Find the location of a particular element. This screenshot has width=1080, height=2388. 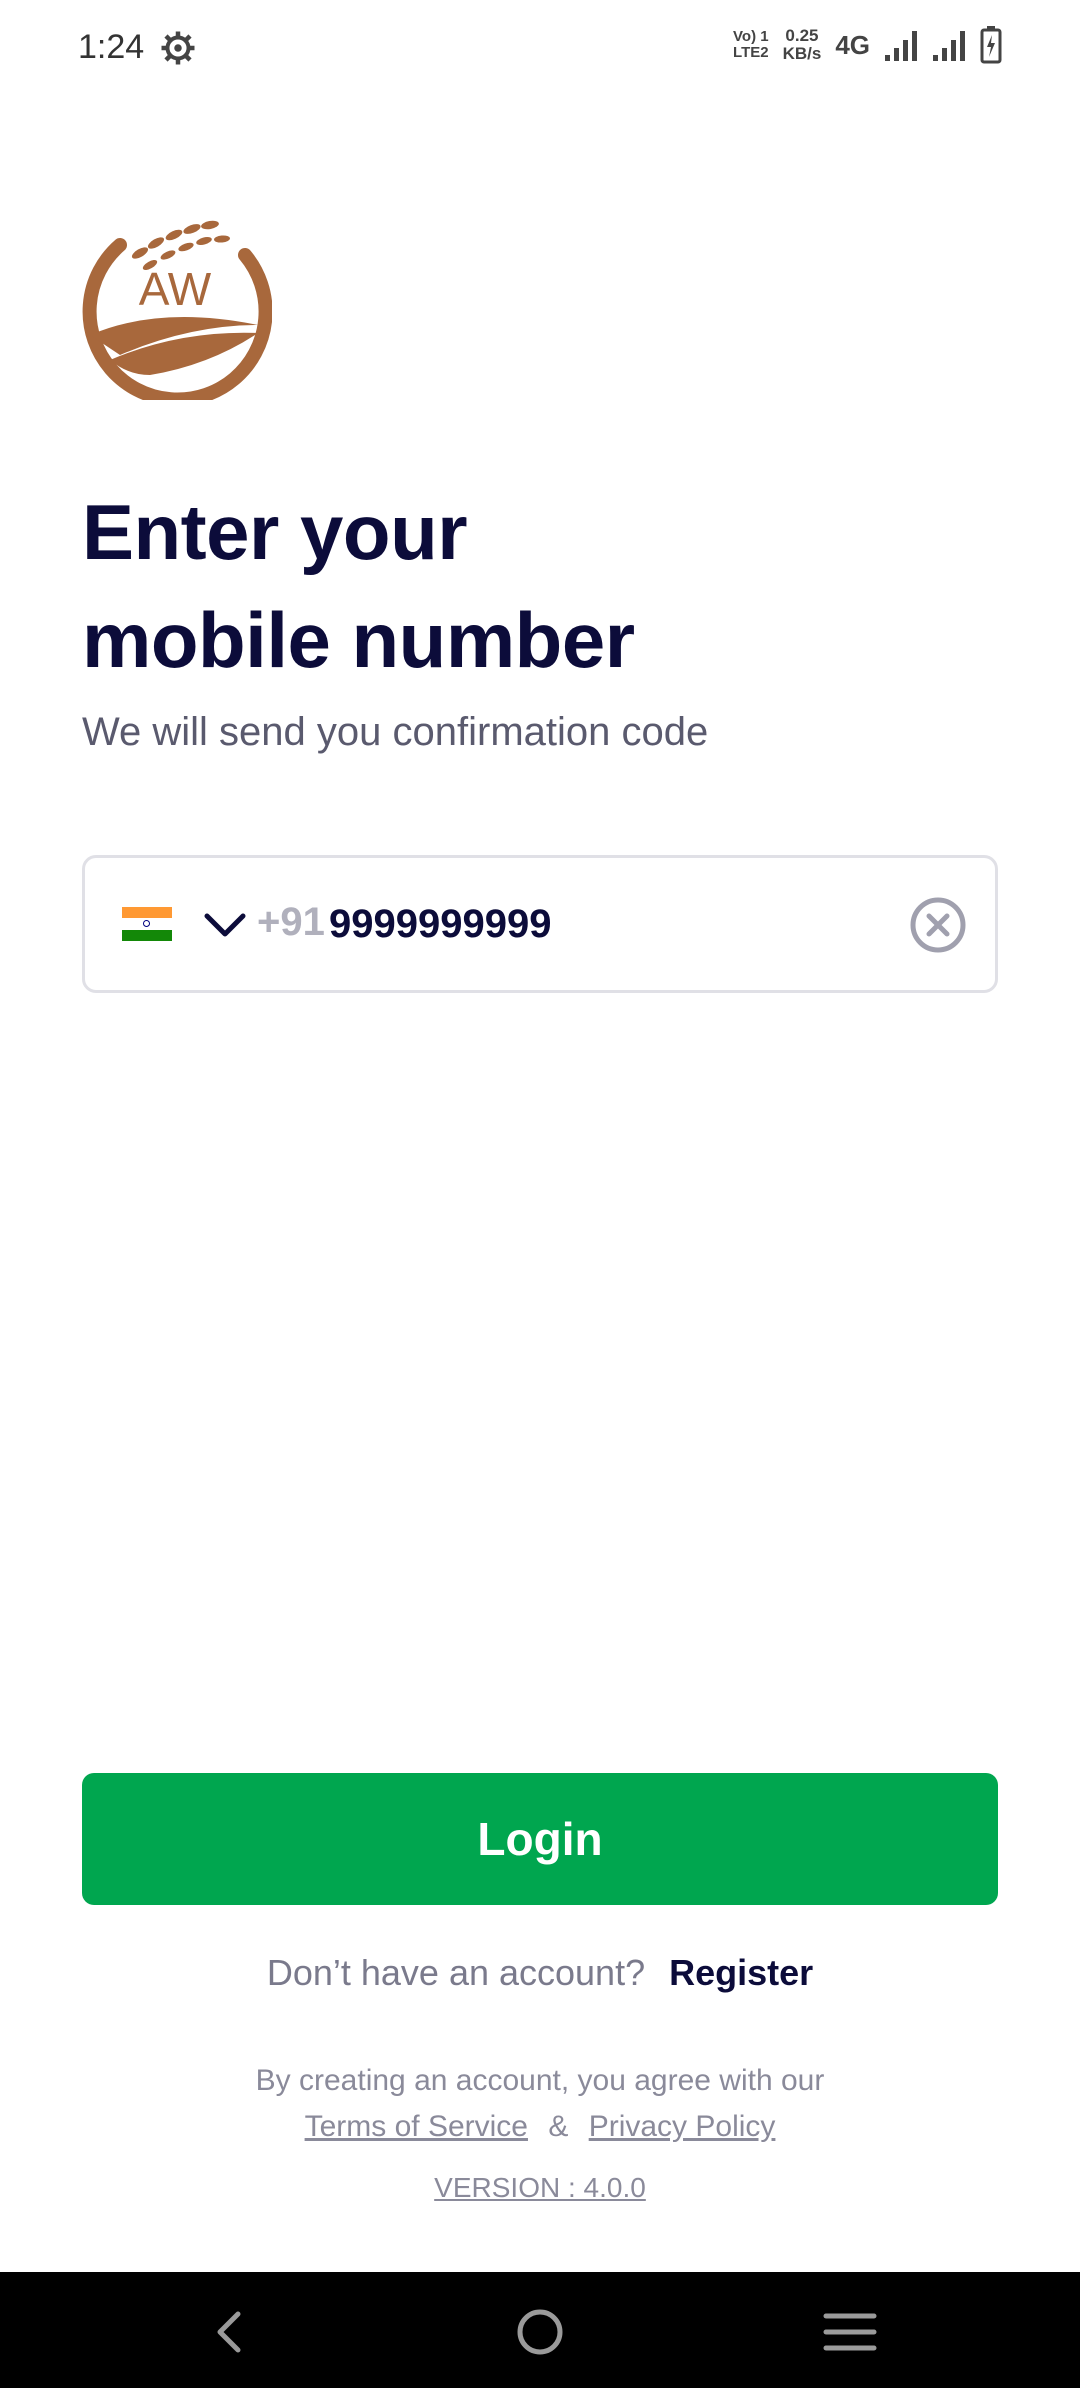

page-subtitle: We will send you confirmation code is located at coordinates (395, 732).